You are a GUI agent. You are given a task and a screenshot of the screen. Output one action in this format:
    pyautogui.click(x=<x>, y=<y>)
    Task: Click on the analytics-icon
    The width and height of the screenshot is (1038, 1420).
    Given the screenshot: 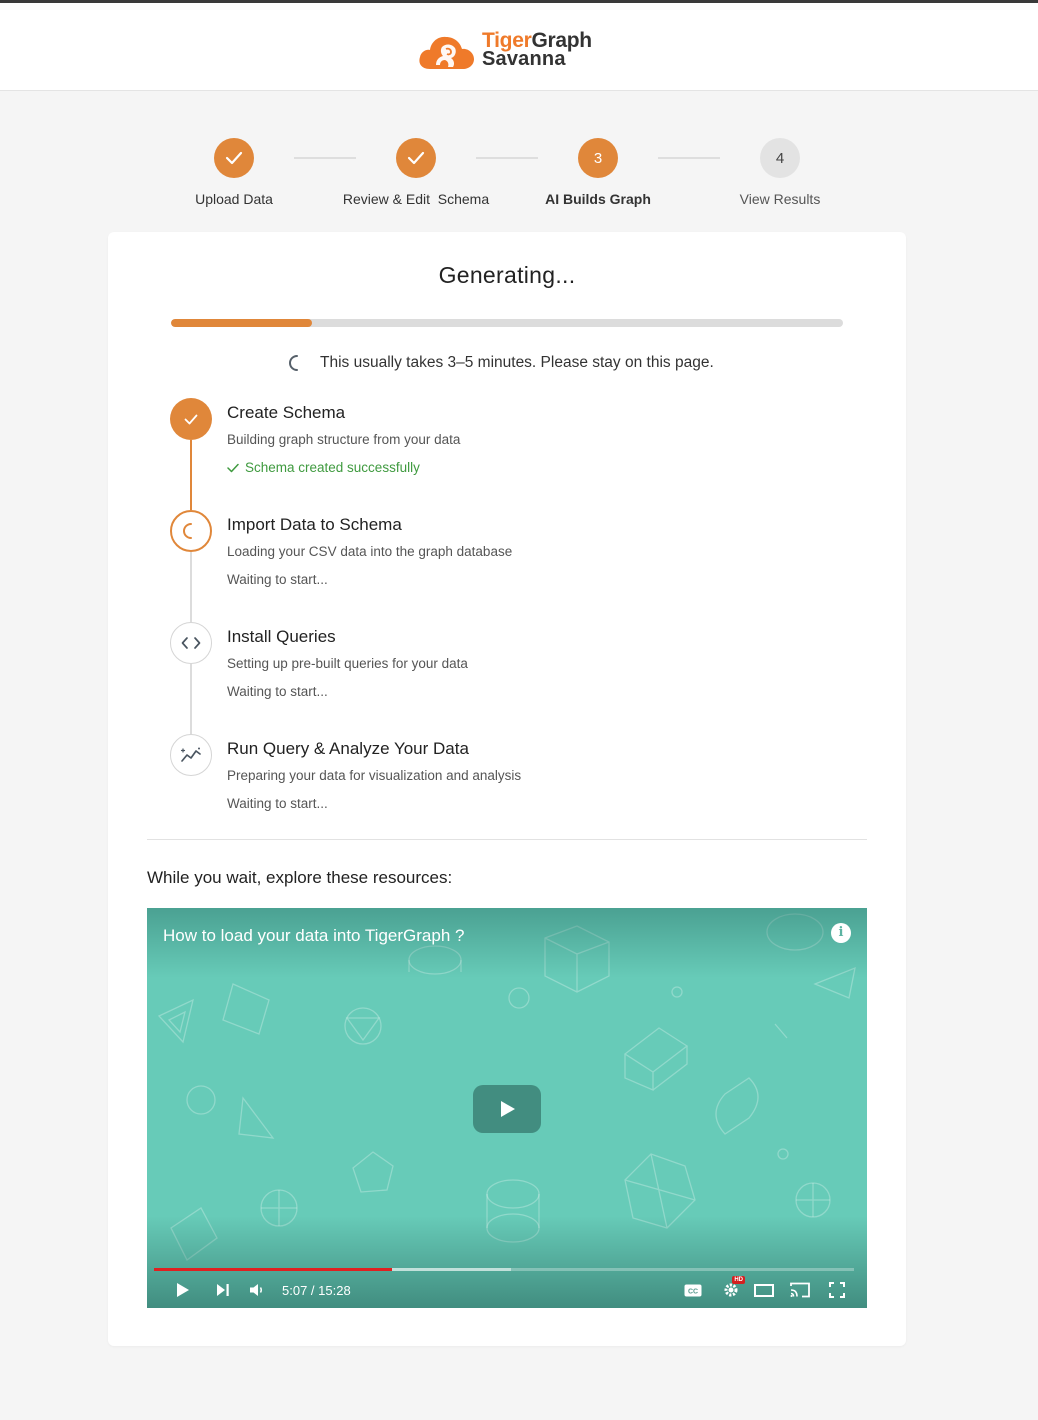 What is the action you would take?
    pyautogui.click(x=190, y=754)
    